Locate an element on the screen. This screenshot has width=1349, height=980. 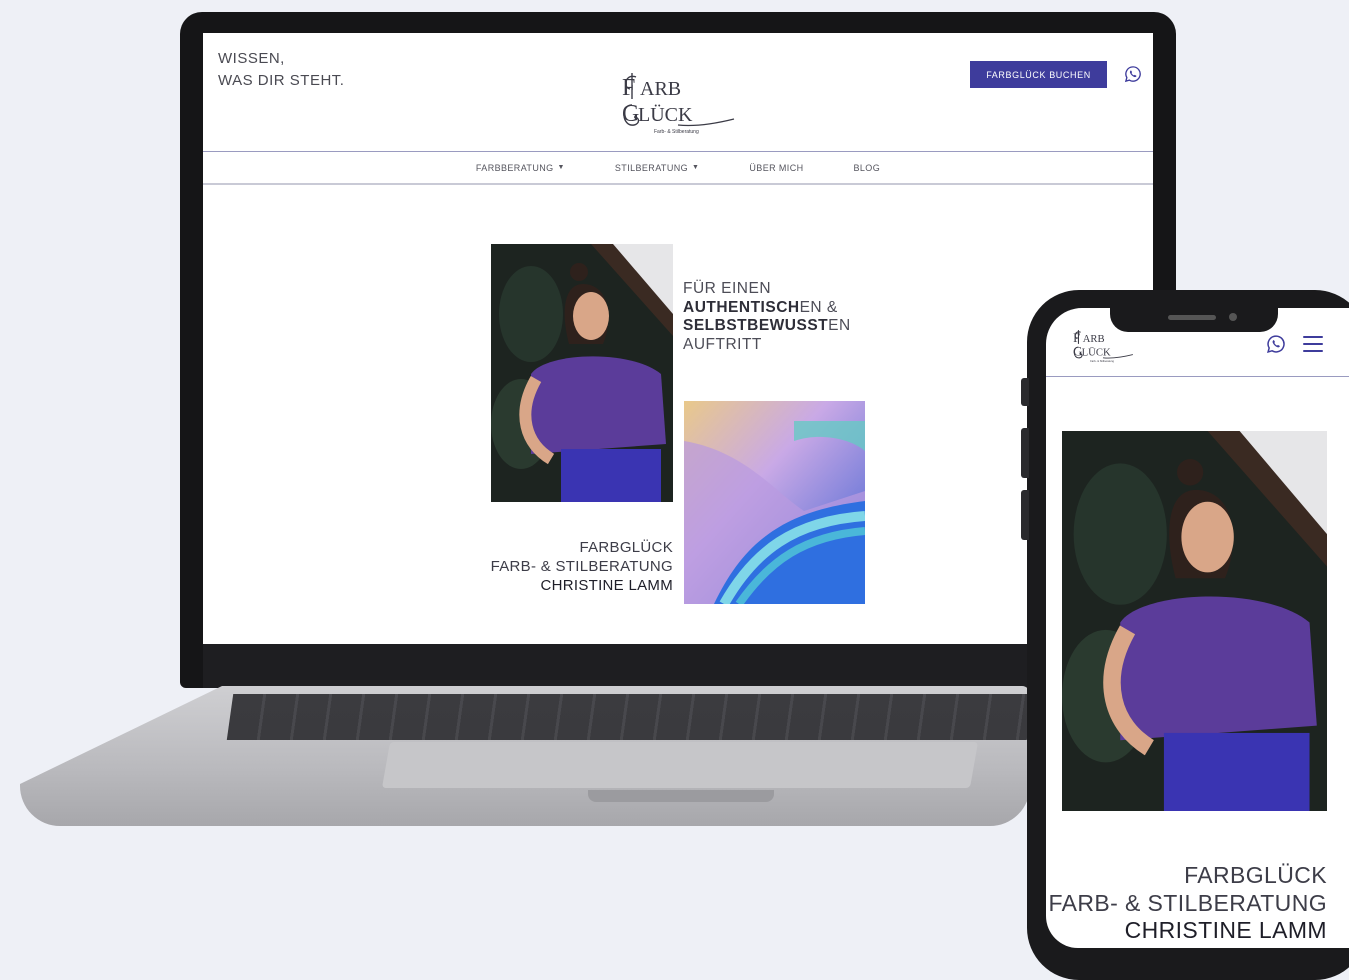
farbglueck-logo-graphic: F ARB G LÜCK Farb- & Stilberatung is located at coordinates (678, 104).